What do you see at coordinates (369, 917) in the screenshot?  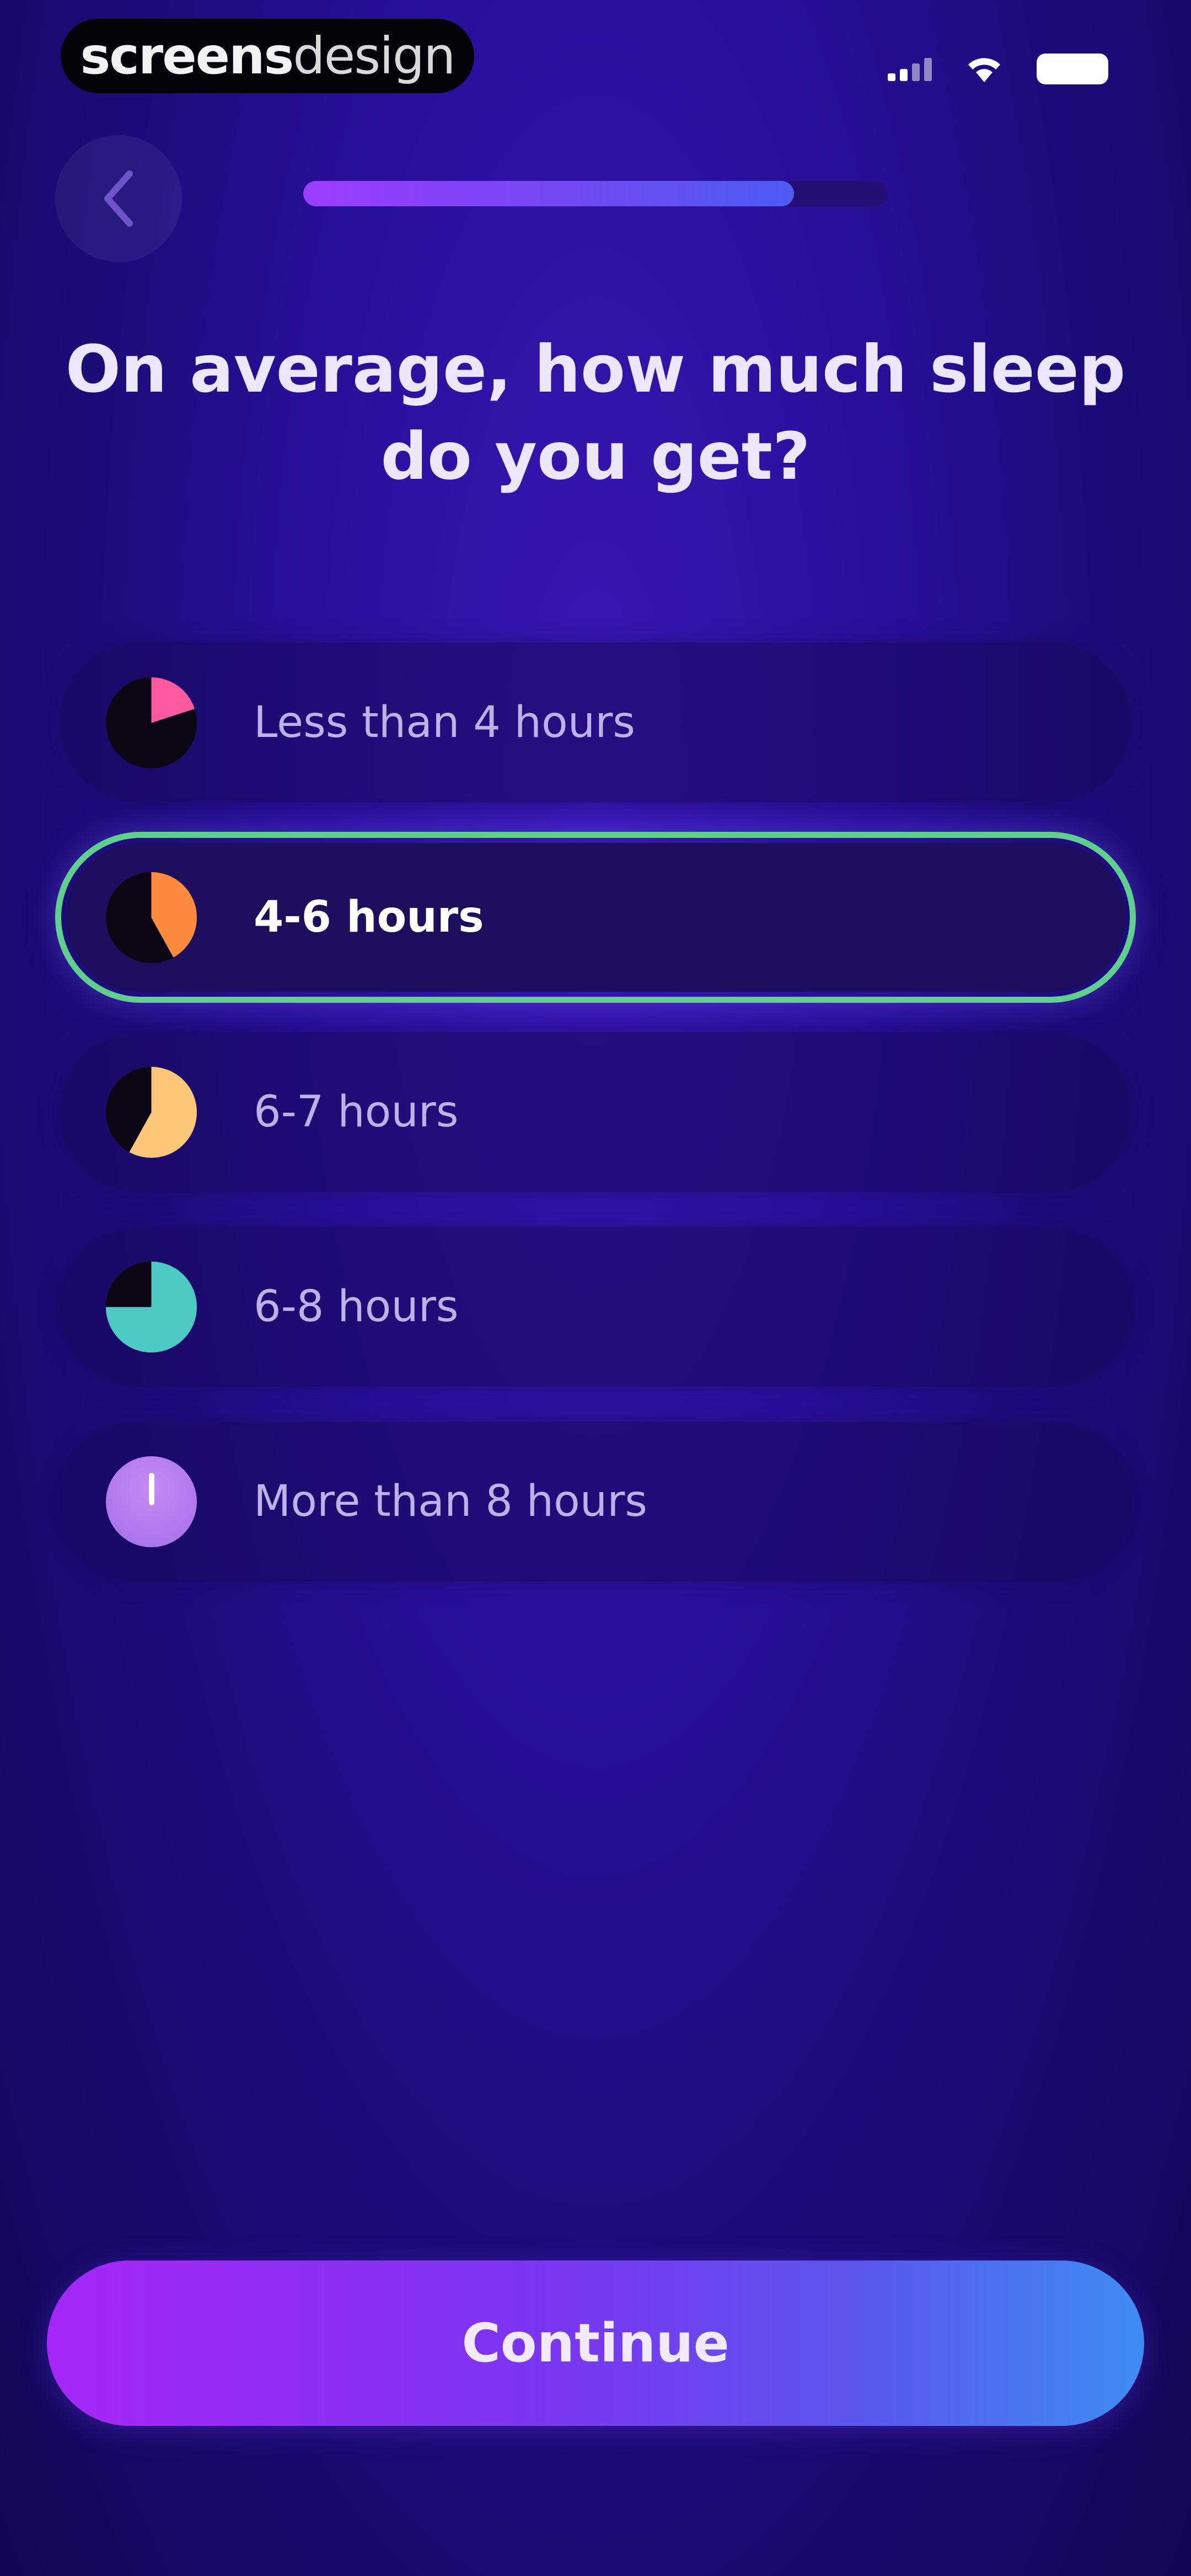 I see `option-label: 4-6 hours` at bounding box center [369, 917].